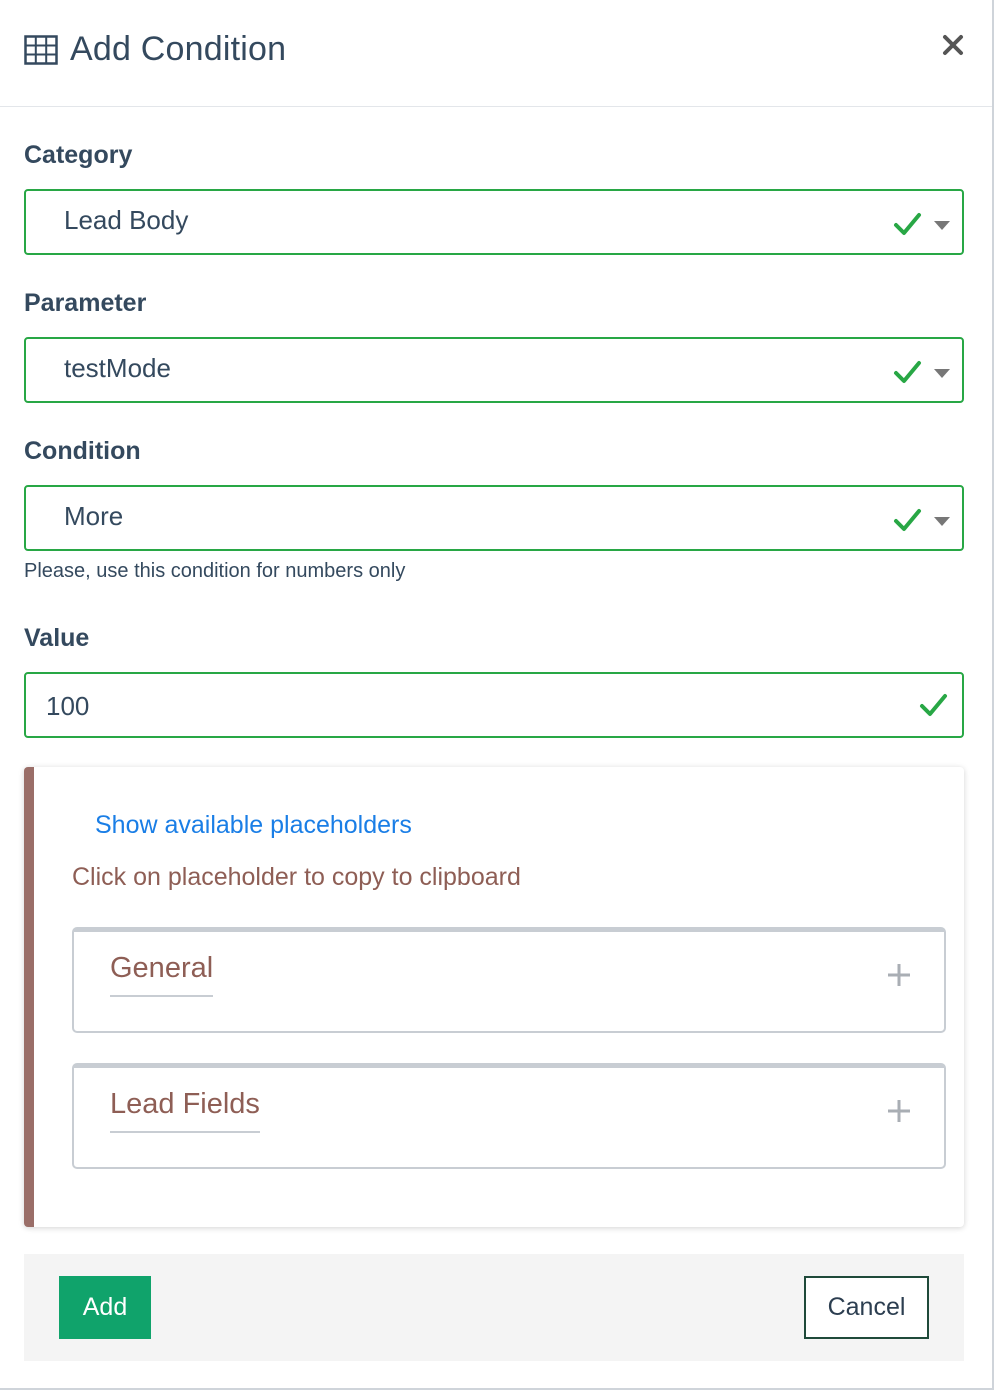  Describe the element at coordinates (496, 53) in the screenshot. I see `modal-header: Add Condition` at that location.